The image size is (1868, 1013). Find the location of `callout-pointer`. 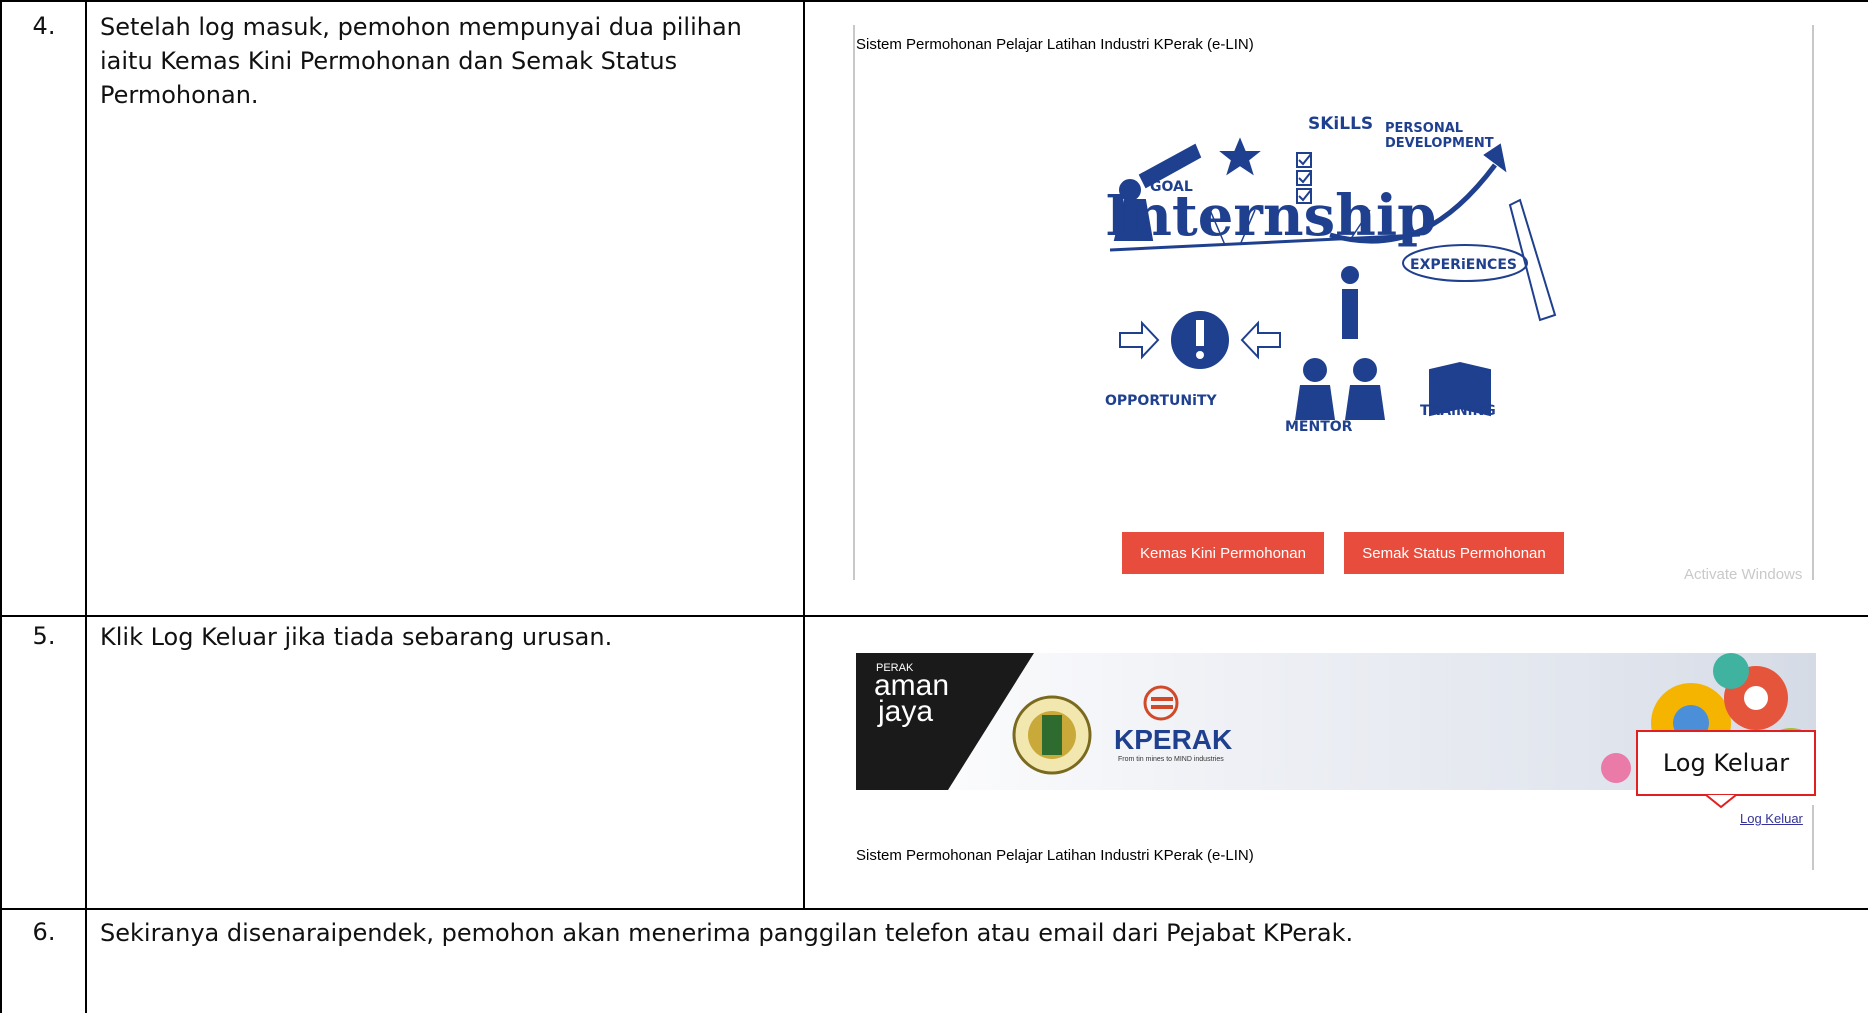

callout-pointer is located at coordinates (1721, 802).